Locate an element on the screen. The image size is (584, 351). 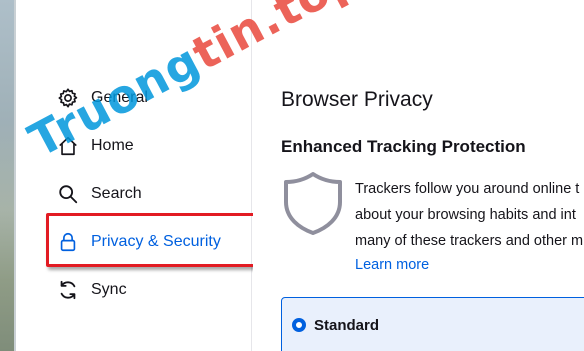
standard-radio-button is located at coordinates (299, 325).